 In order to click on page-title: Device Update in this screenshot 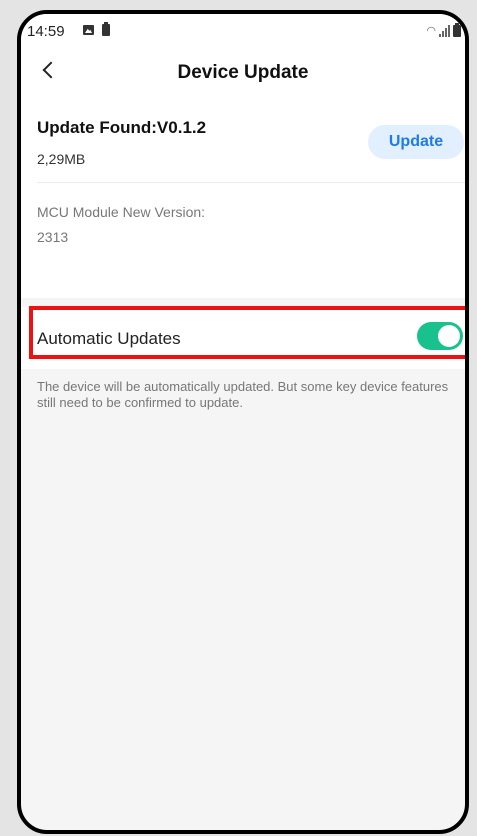, I will do `click(243, 72)`.